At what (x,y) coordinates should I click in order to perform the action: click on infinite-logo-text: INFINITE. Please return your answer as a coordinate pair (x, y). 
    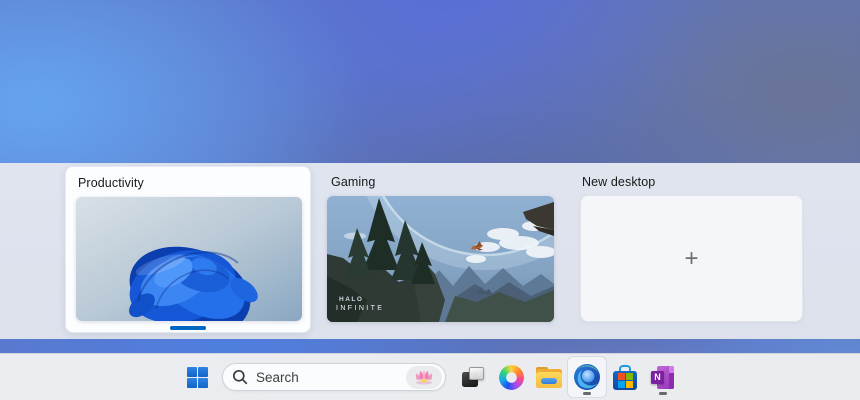
    Looking at the image, I should click on (360, 308).